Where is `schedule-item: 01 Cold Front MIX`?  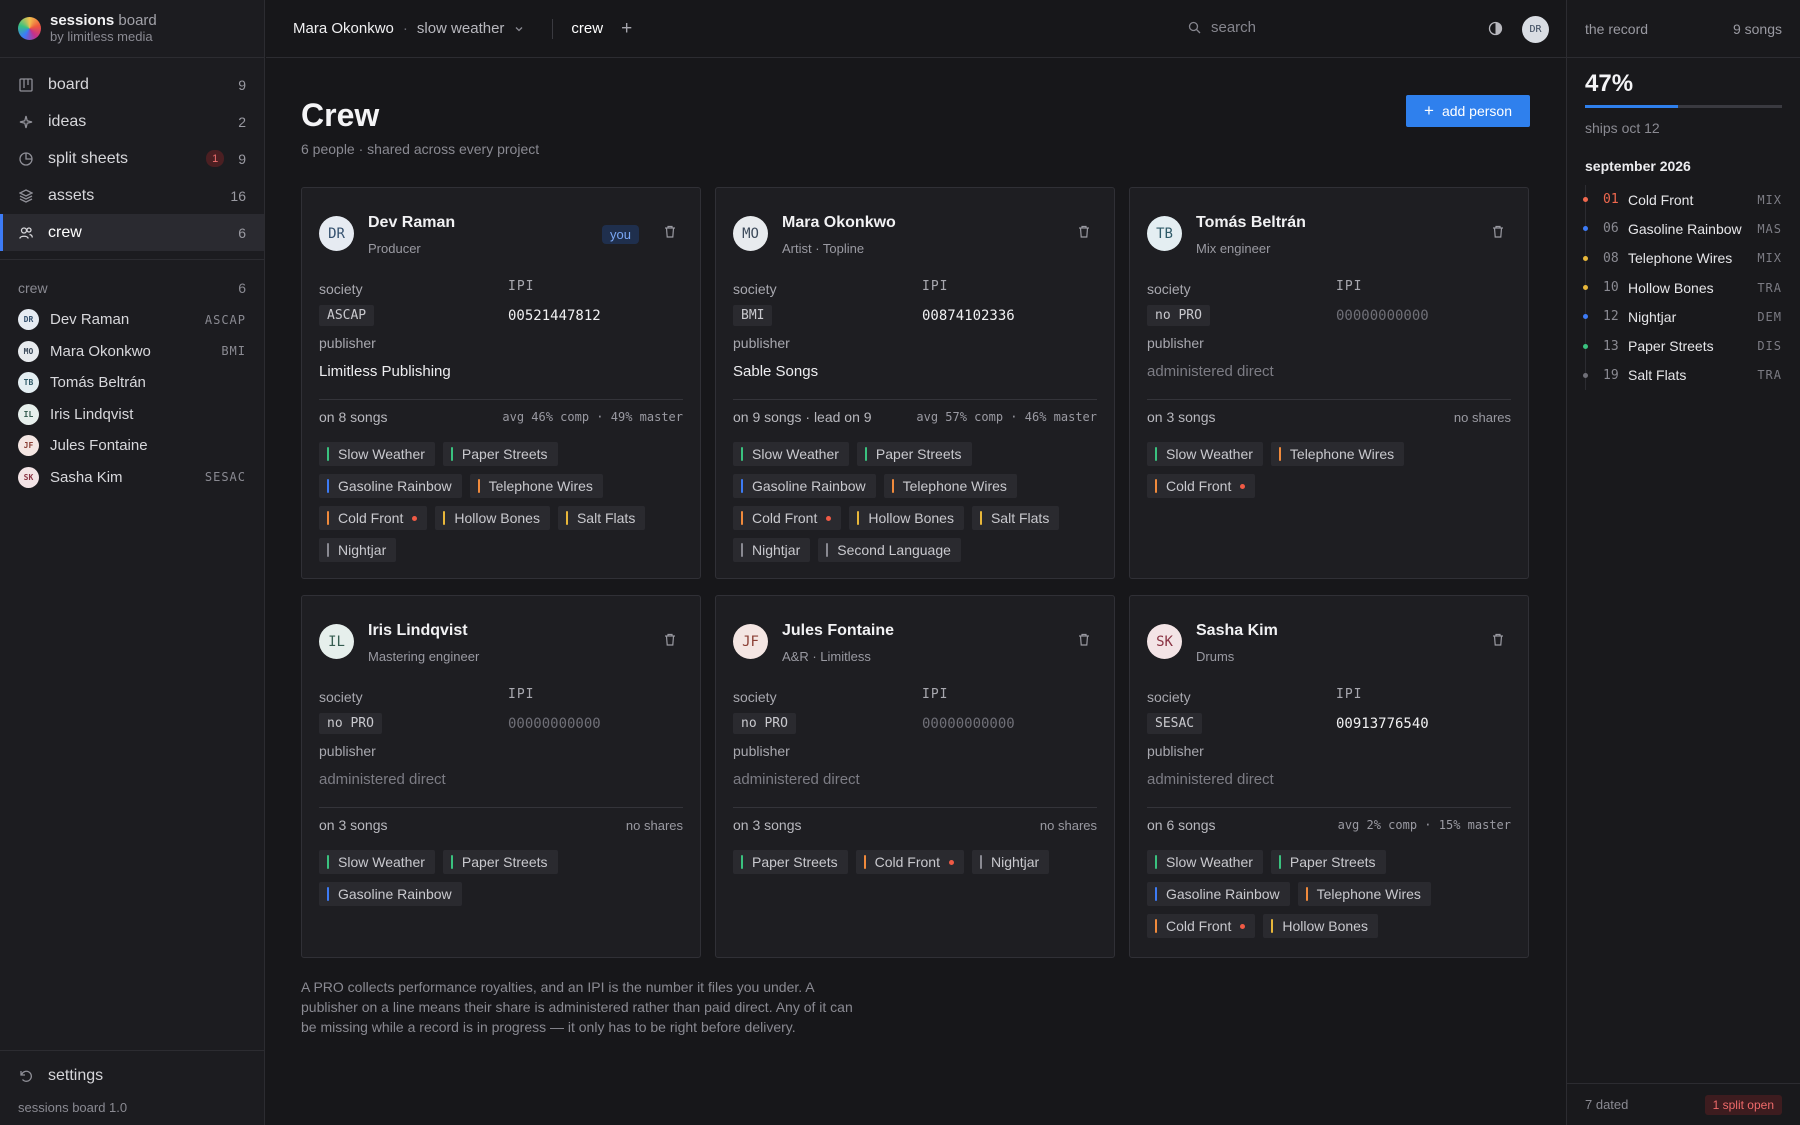
schedule-item: 01 Cold Front MIX is located at coordinates (1682, 199).